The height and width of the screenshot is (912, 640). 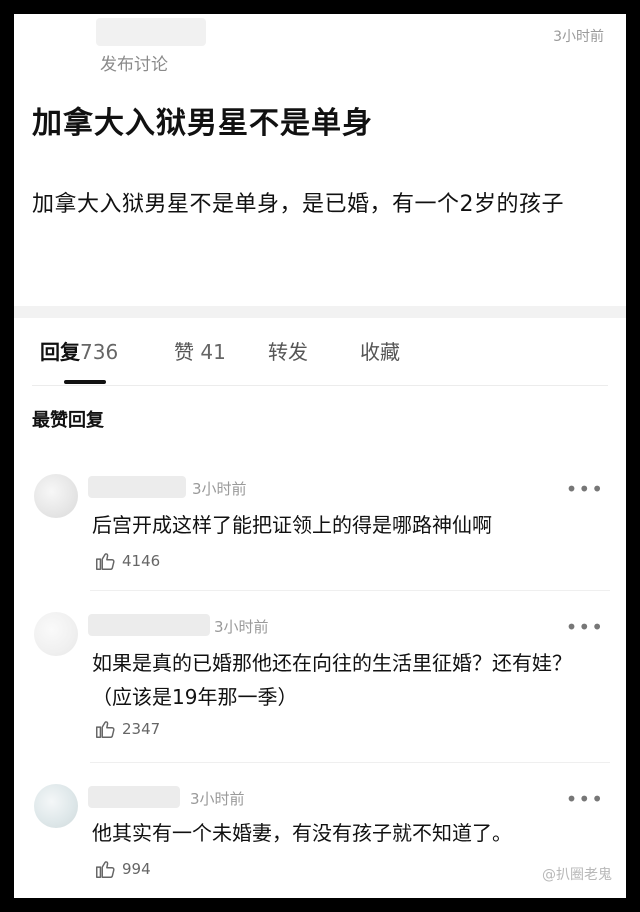 I want to click on tab-replies-label: 回复, so click(x=60, y=352).